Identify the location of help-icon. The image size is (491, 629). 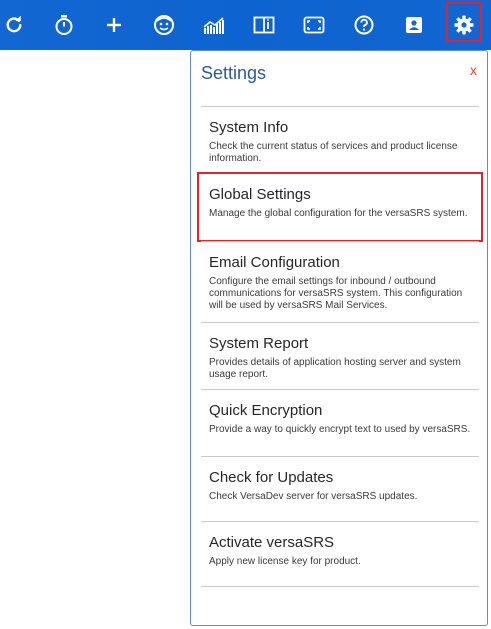
(364, 25).